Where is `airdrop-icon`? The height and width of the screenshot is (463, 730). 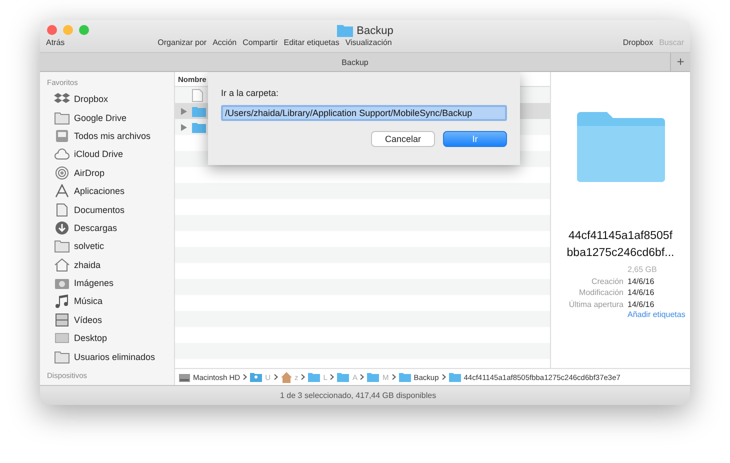
airdrop-icon is located at coordinates (62, 173).